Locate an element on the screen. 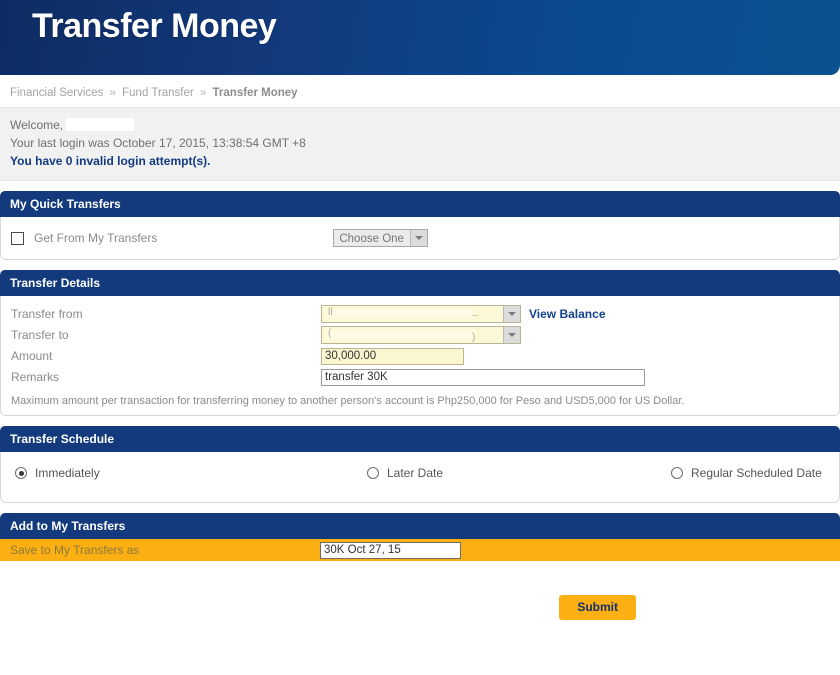 The image size is (840, 675). section-header-quick-transfers: My Quick Transfers is located at coordinates (420, 204).